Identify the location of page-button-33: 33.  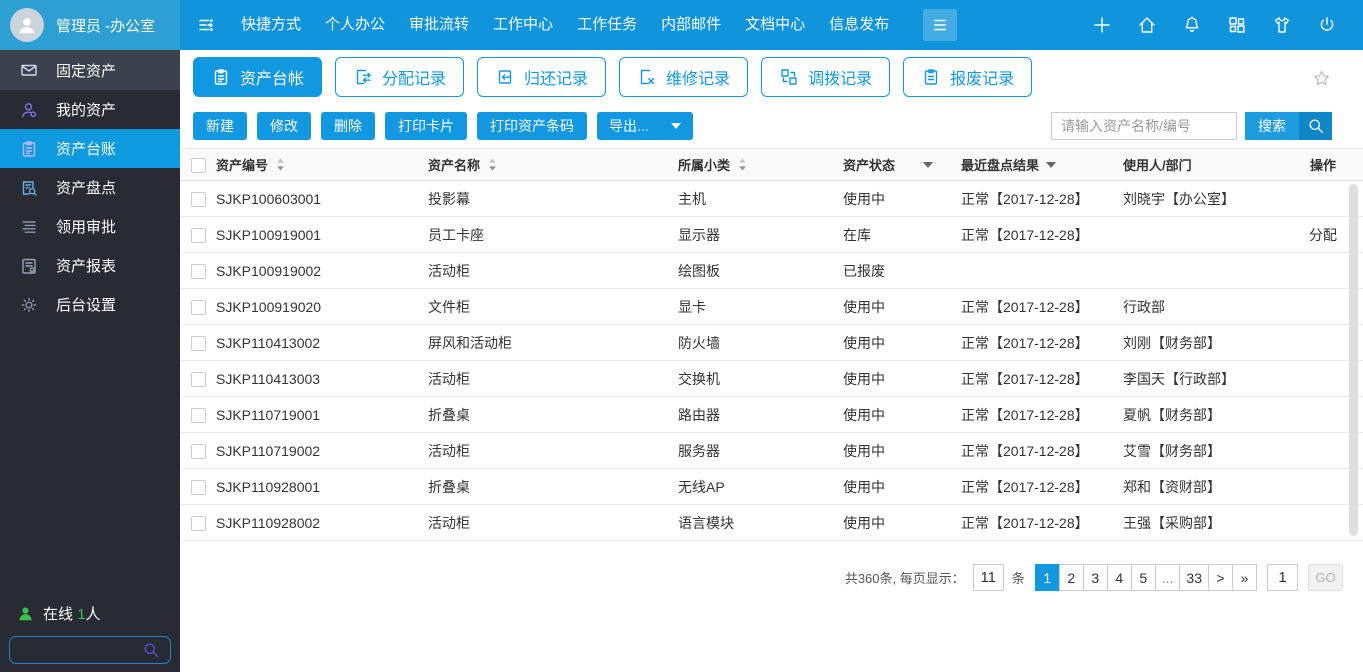
(1194, 577).